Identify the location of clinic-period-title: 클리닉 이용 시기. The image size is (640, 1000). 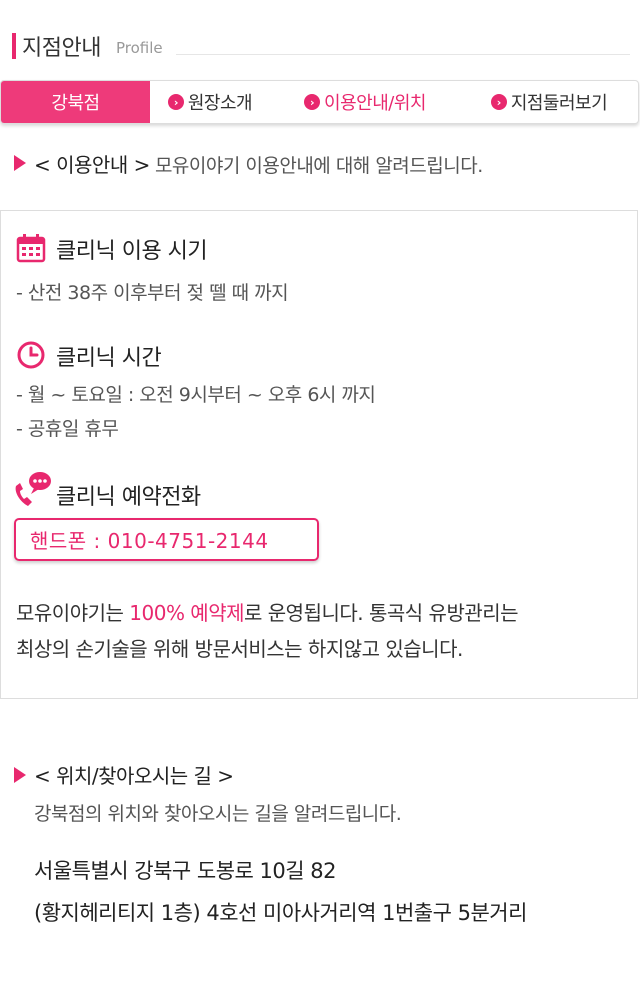
(132, 251).